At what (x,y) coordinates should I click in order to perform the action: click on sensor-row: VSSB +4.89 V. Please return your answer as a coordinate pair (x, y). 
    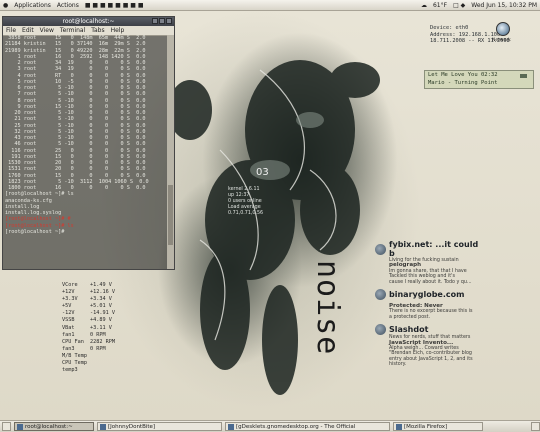
    Looking at the image, I should click on (88, 320).